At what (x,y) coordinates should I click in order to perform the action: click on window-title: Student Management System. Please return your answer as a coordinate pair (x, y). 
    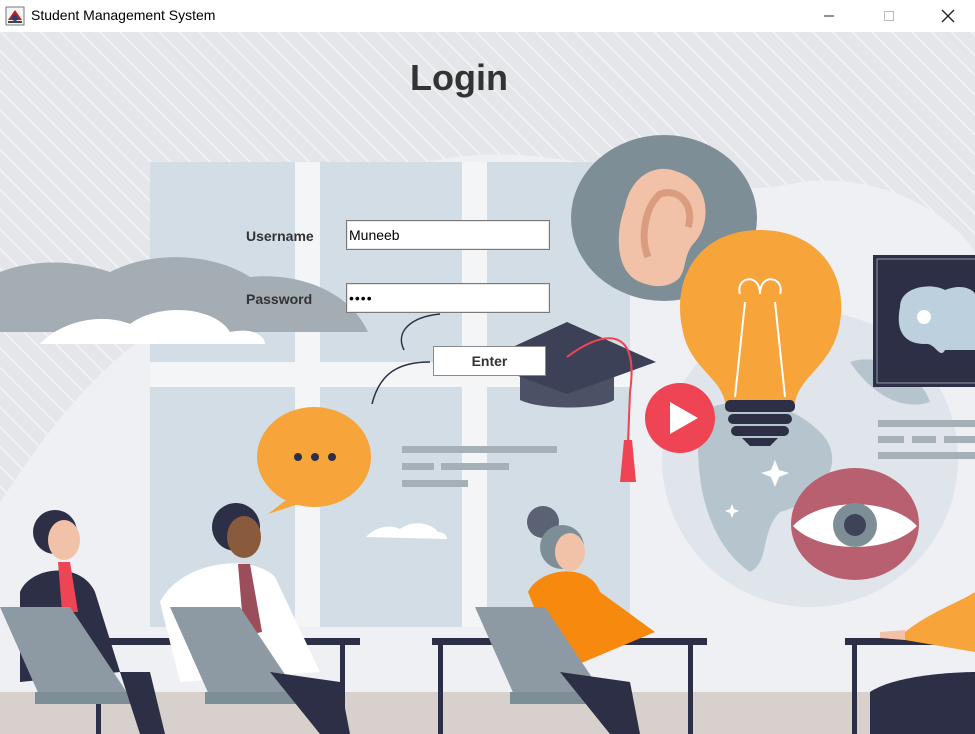
    Looking at the image, I should click on (123, 15).